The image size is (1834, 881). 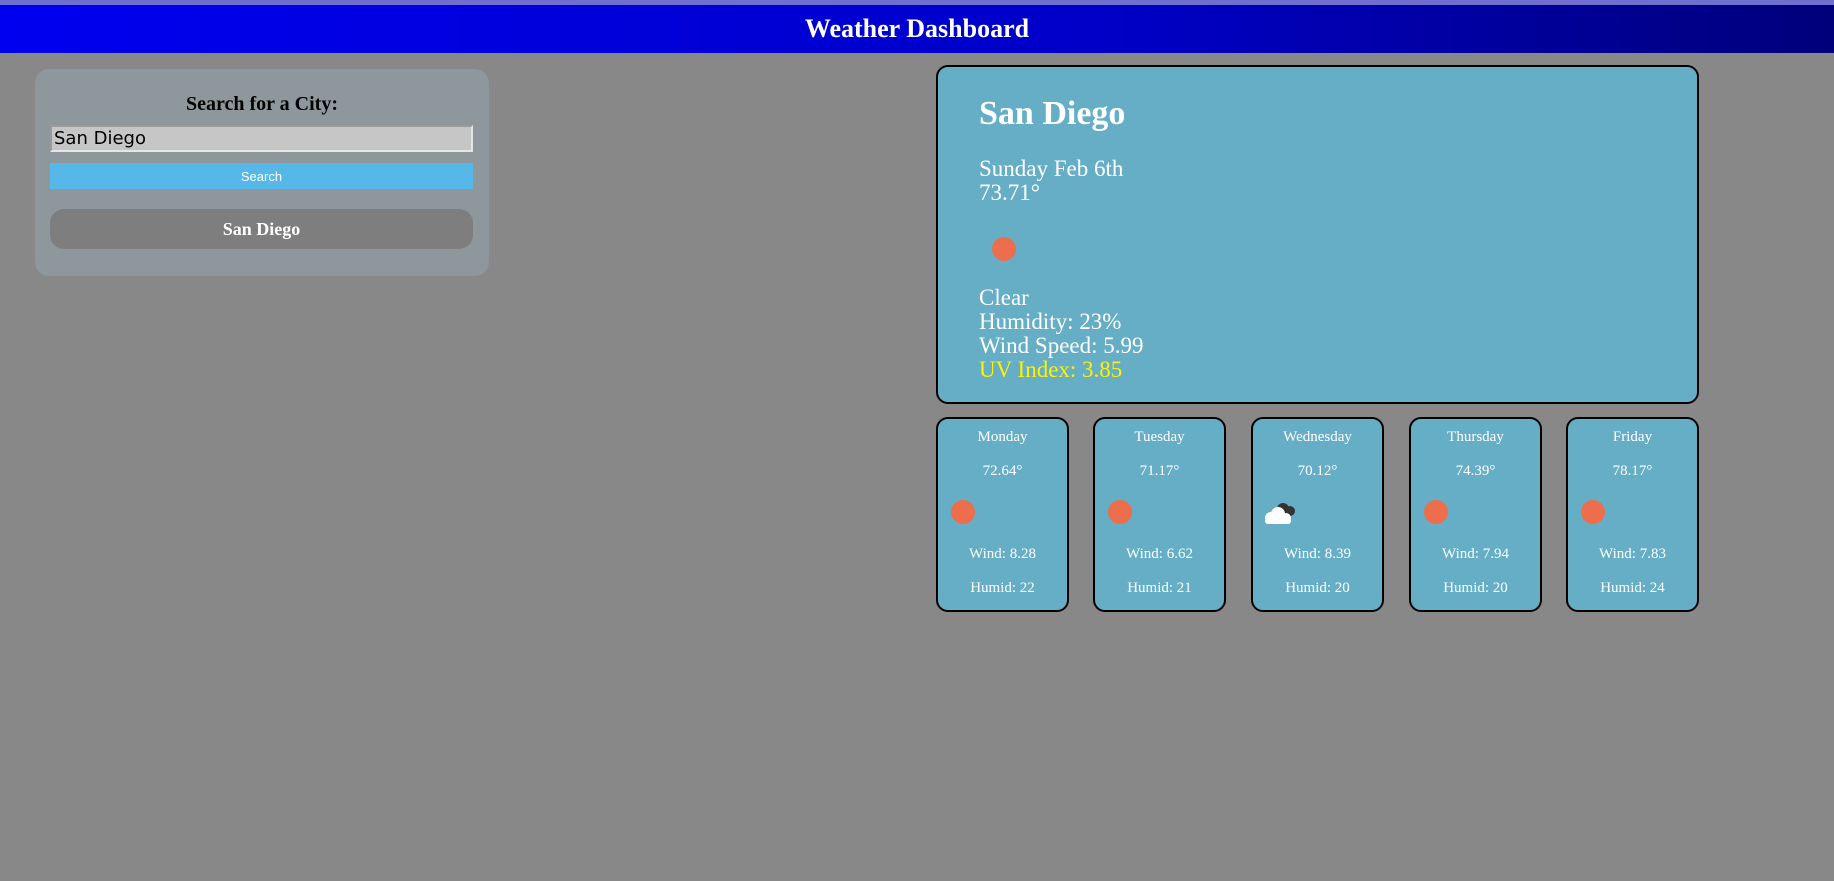 What do you see at coordinates (1050, 321) in the screenshot?
I see `current-humidity: Humidity: 23%` at bounding box center [1050, 321].